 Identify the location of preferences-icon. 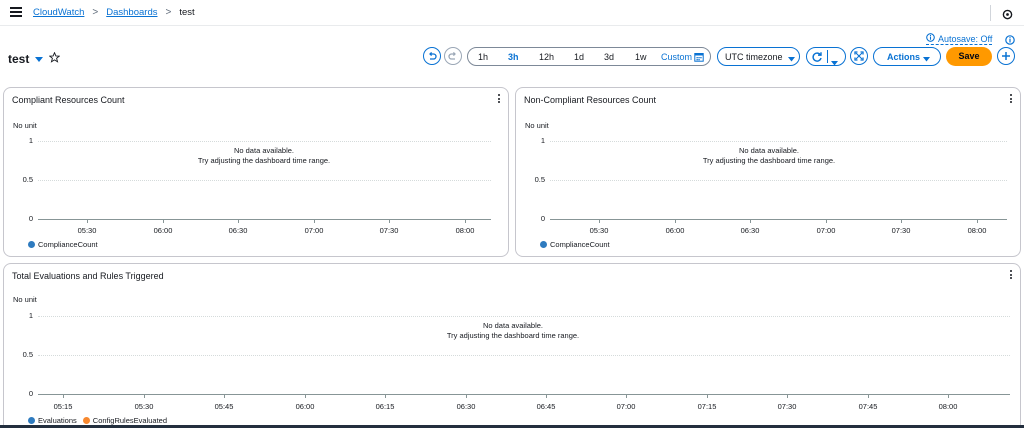
(1007, 16).